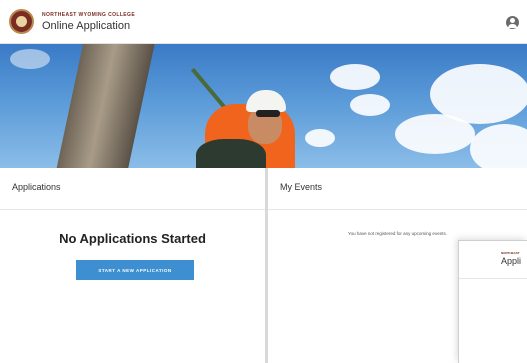  What do you see at coordinates (493, 260) in the screenshot?
I see `overlay-header: NORTHEAST Appli` at bounding box center [493, 260].